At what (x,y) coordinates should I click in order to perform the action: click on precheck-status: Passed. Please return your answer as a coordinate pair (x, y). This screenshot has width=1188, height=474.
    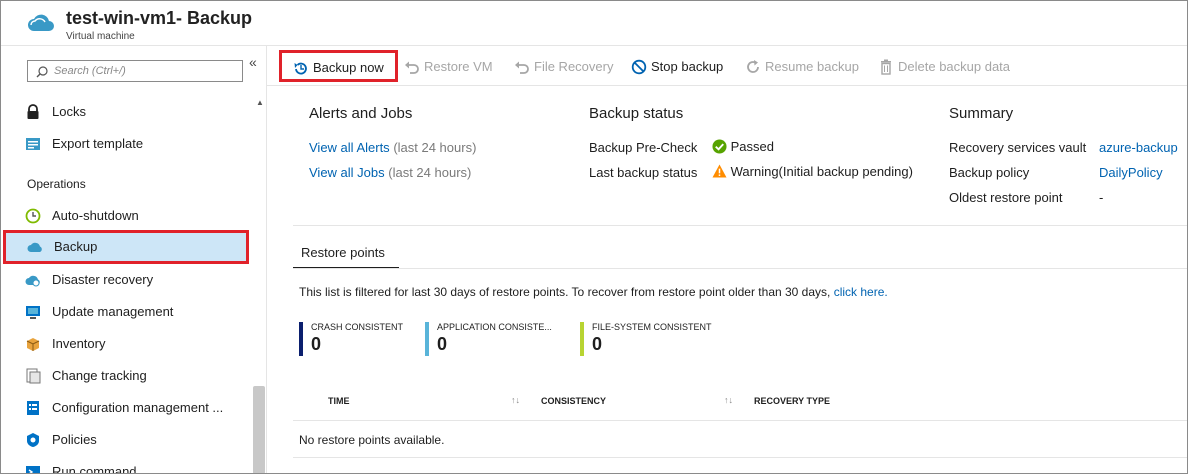
    Looking at the image, I should click on (743, 146).